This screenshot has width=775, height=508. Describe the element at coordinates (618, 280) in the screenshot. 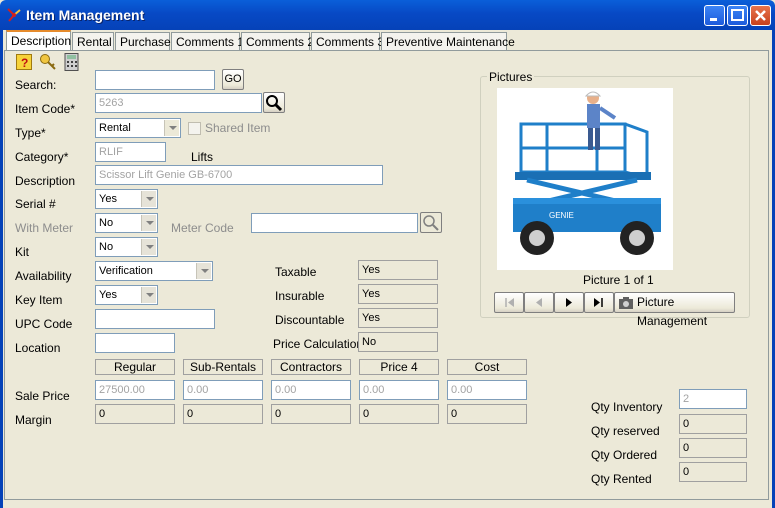

I see `picture-counter: Picture 1 of 1` at that location.